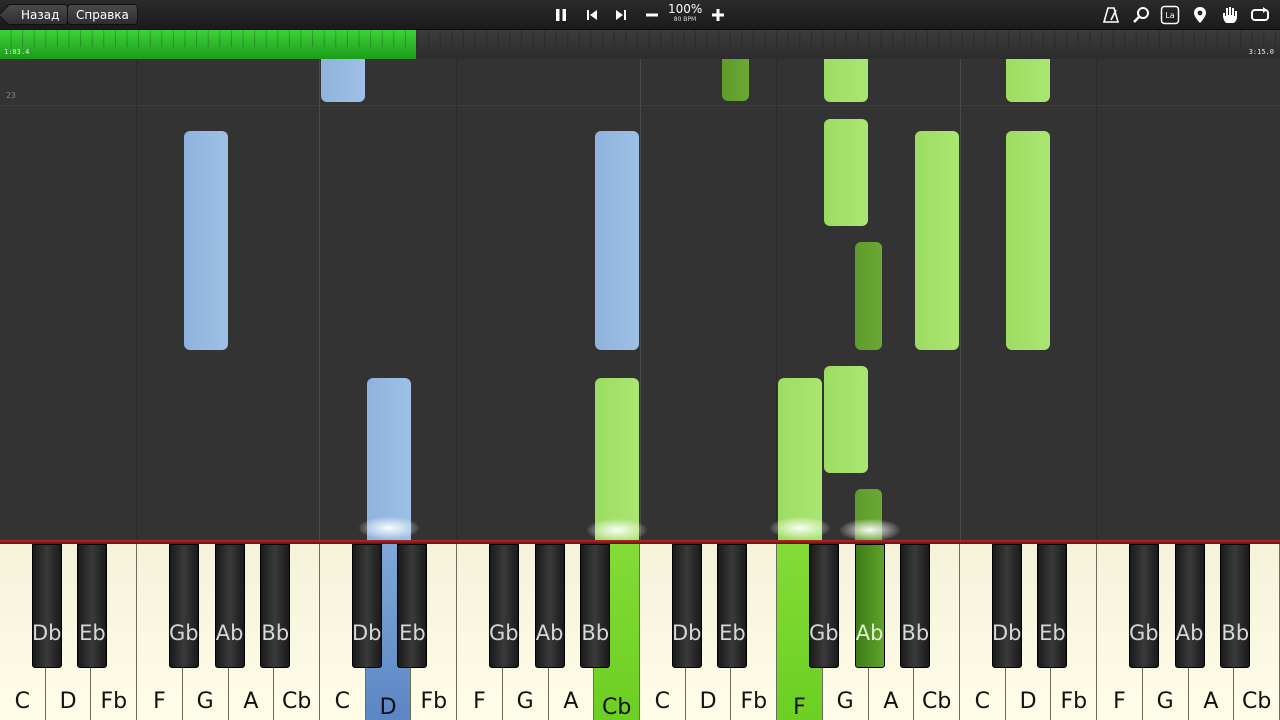 The height and width of the screenshot is (720, 1280). I want to click on key-label: C, so click(662, 701).